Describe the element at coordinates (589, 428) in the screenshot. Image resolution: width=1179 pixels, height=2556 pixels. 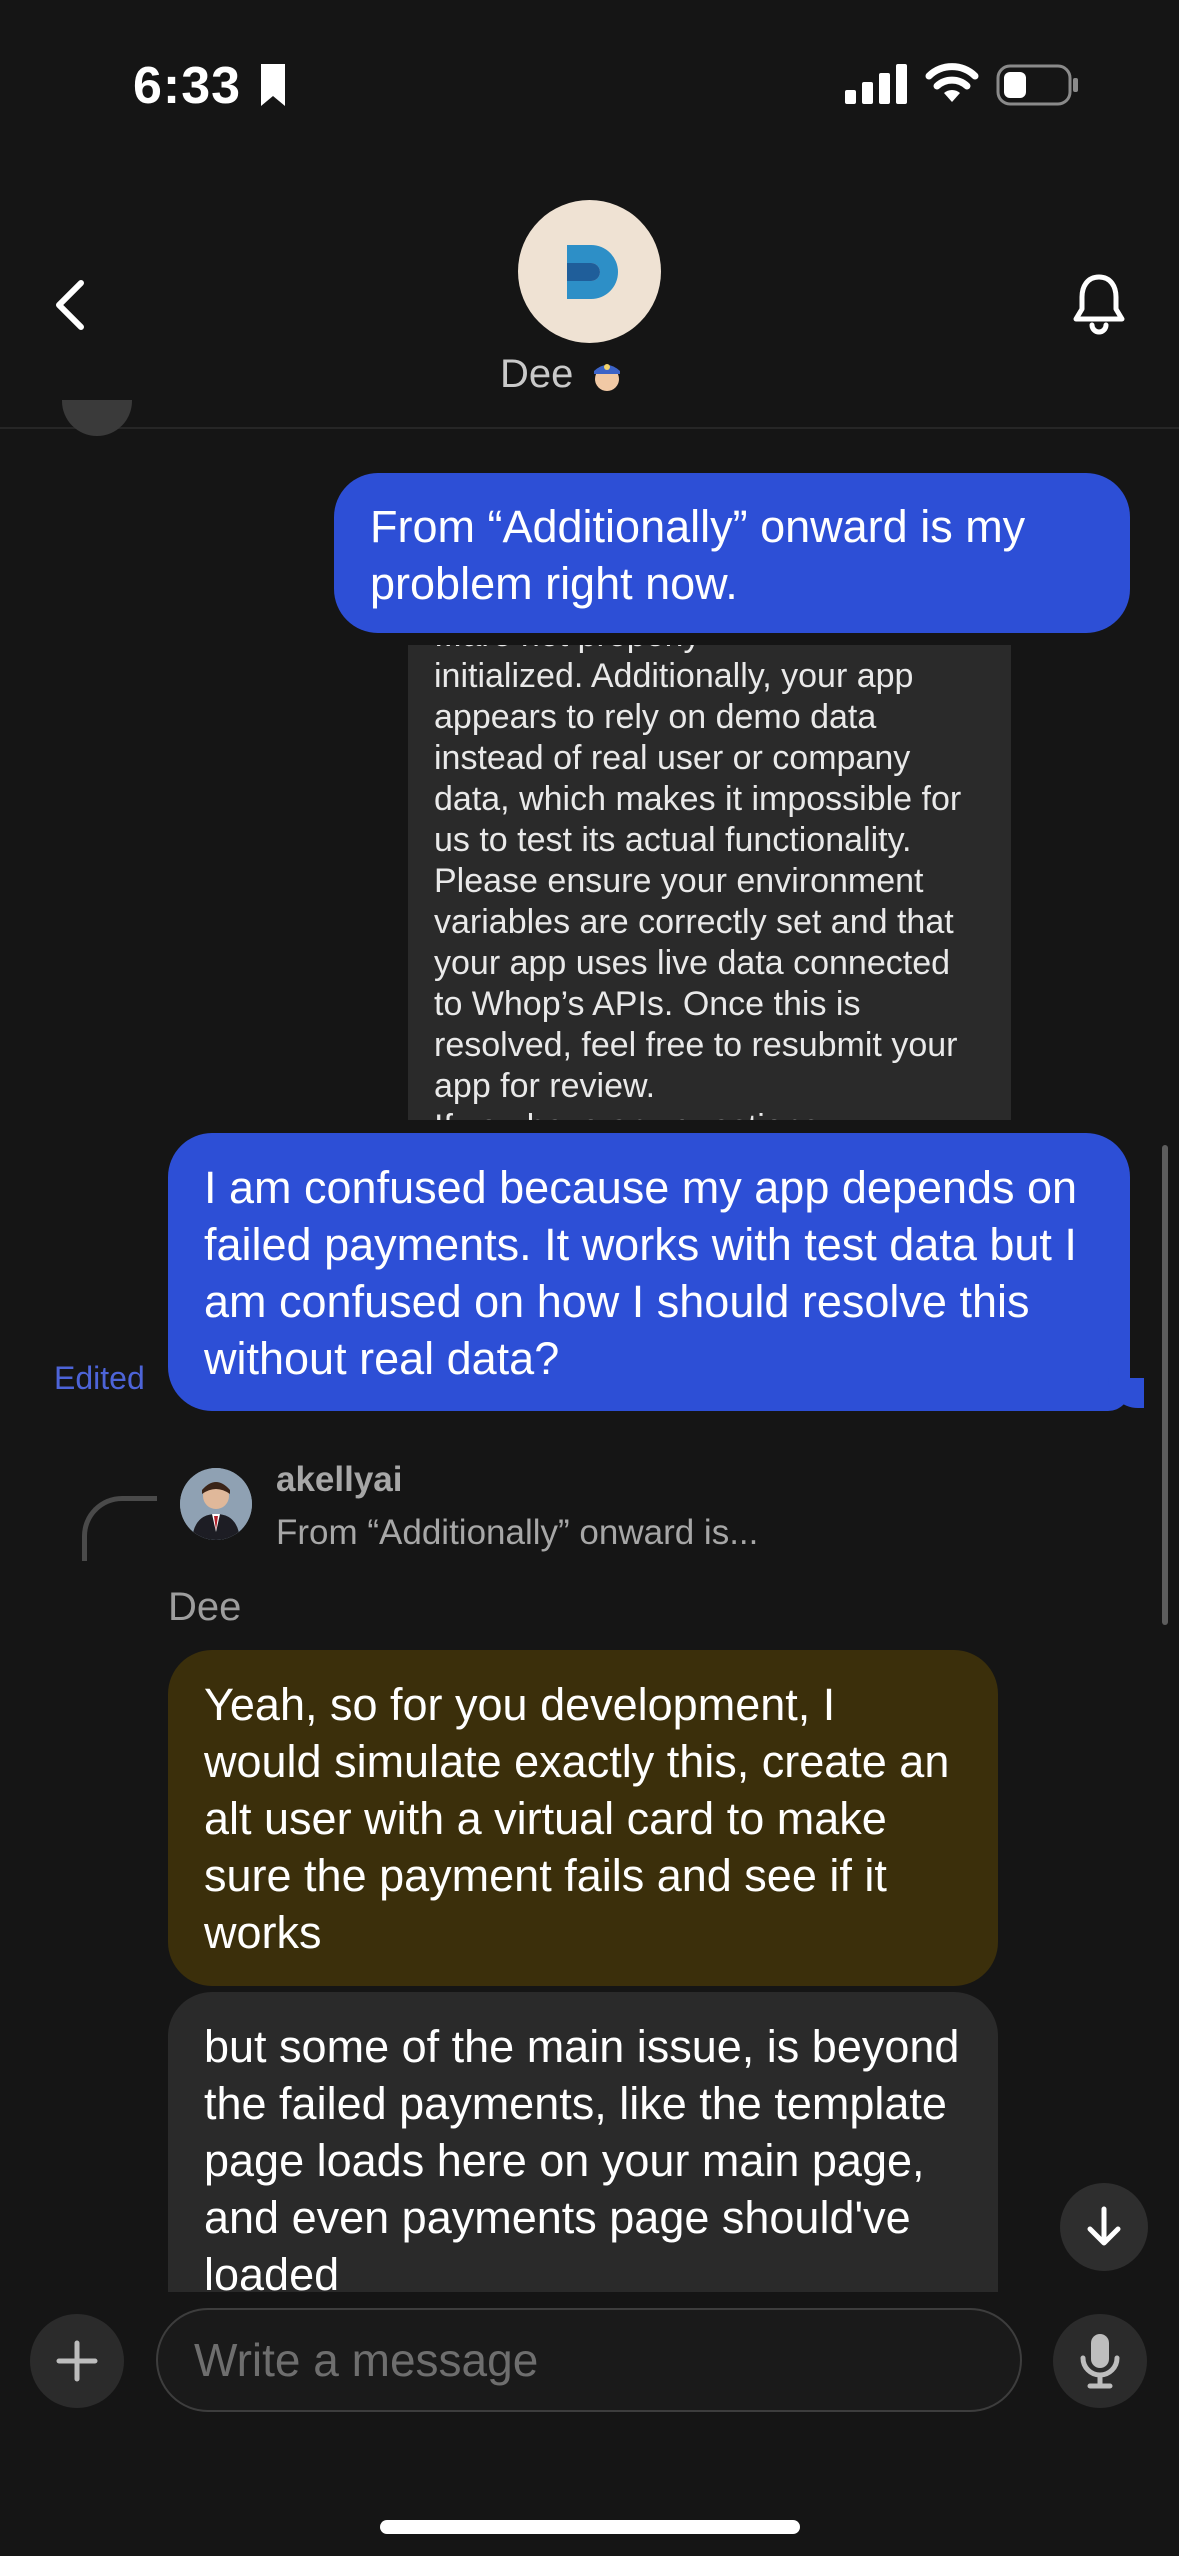
I see `header-divider` at that location.